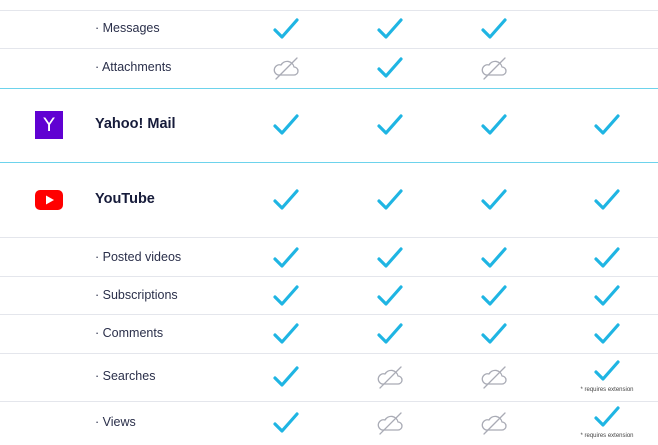 This screenshot has width=658, height=445. Describe the element at coordinates (133, 67) in the screenshot. I see `row-label-attachments: · Attachments` at that location.